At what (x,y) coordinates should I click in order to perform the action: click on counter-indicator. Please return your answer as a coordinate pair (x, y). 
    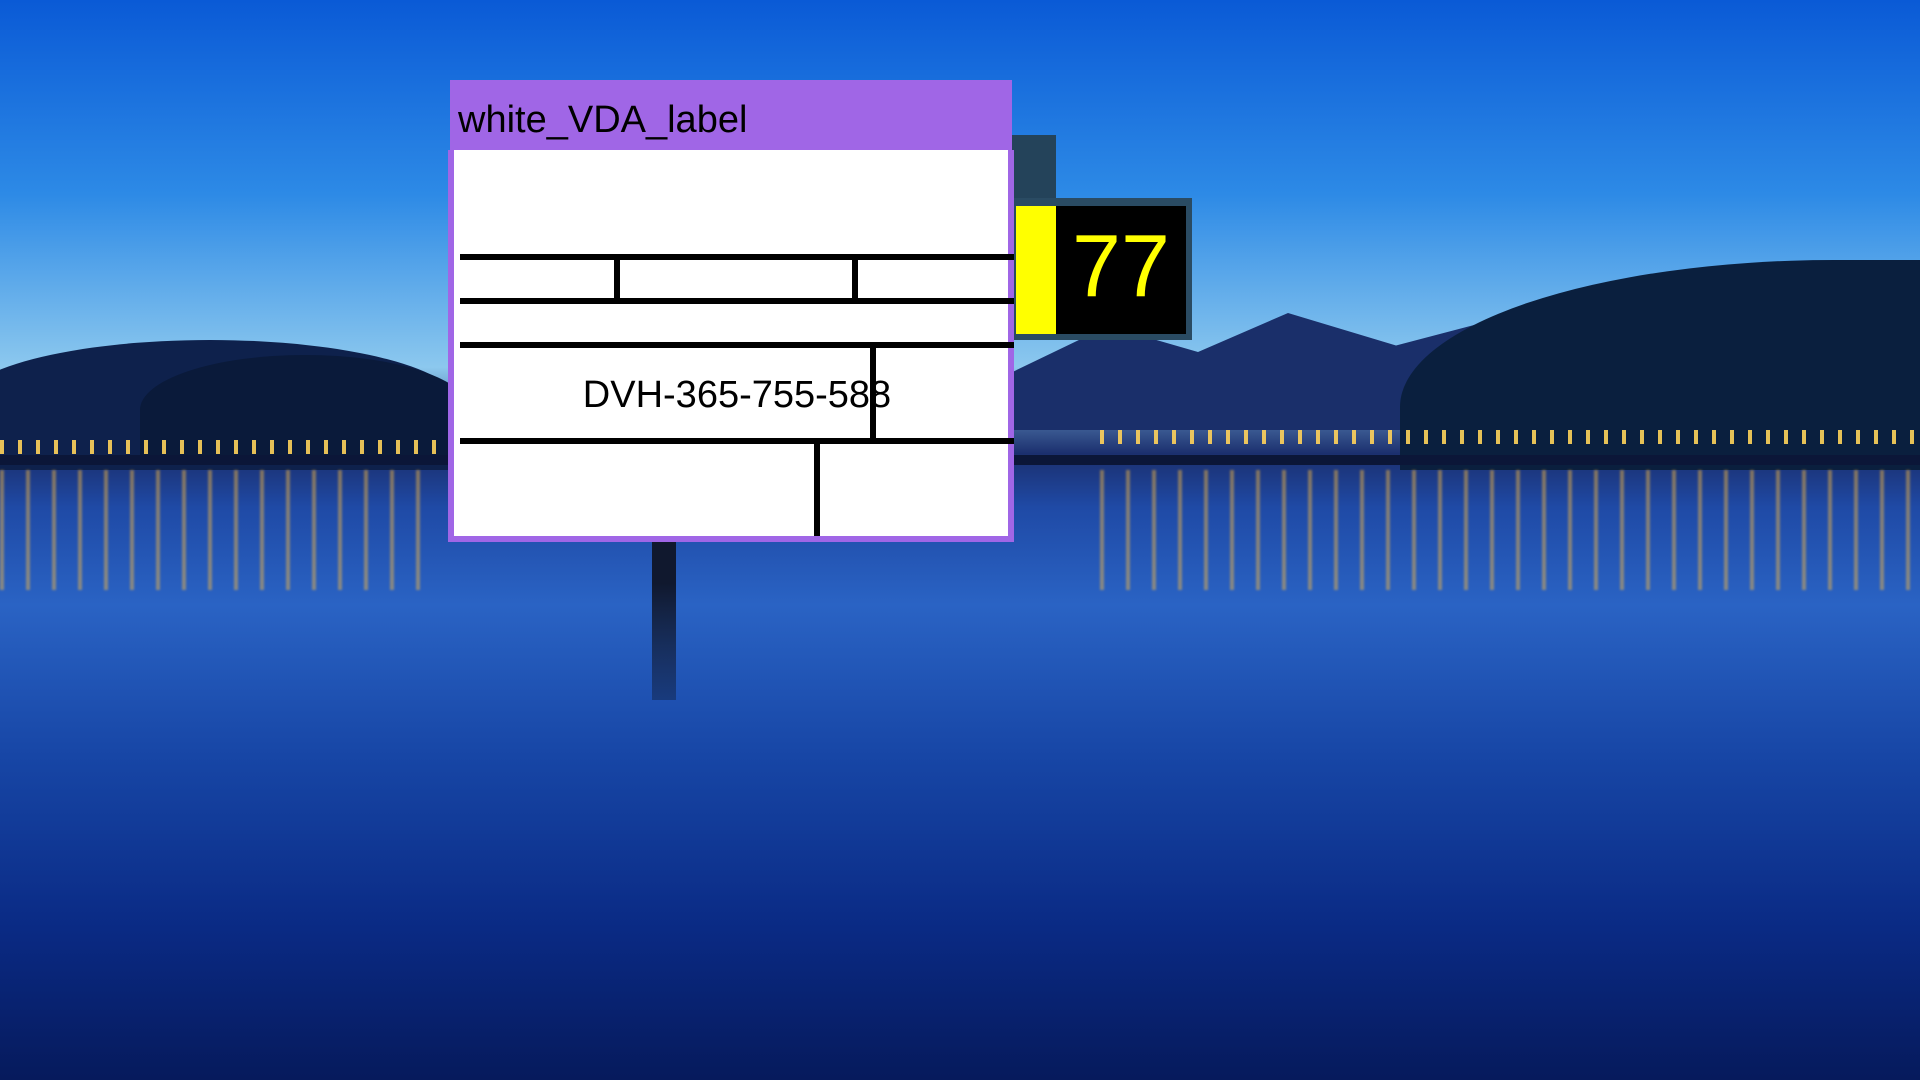
    Looking at the image, I should click on (1036, 270).